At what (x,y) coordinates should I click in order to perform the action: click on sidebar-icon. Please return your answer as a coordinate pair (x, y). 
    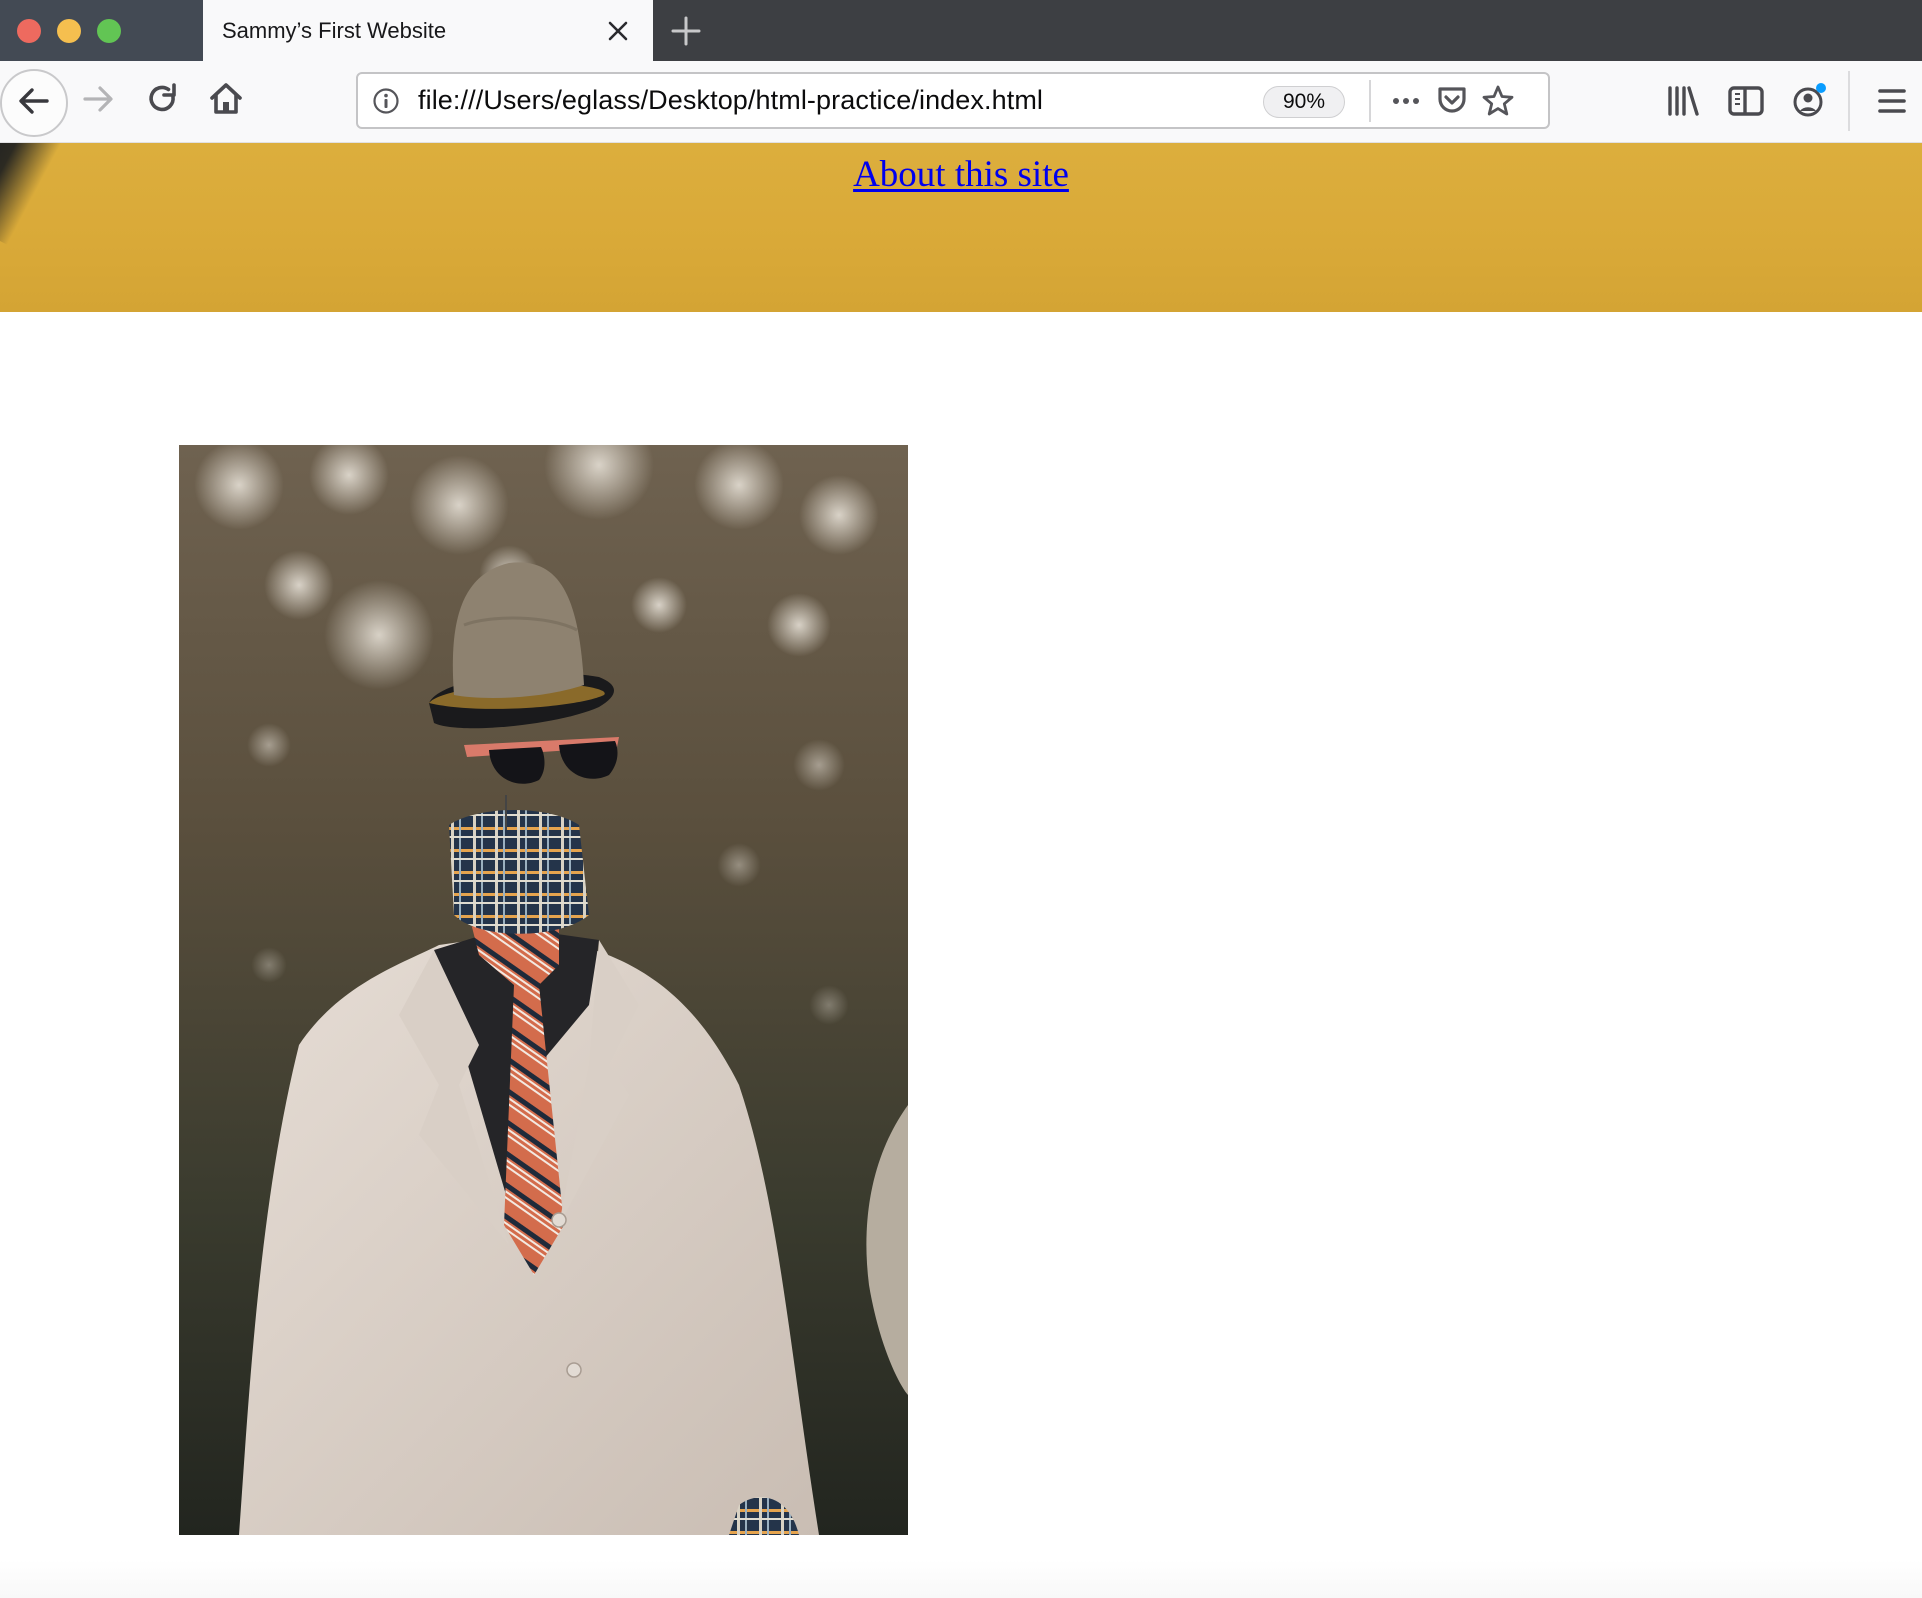
    Looking at the image, I should click on (1746, 101).